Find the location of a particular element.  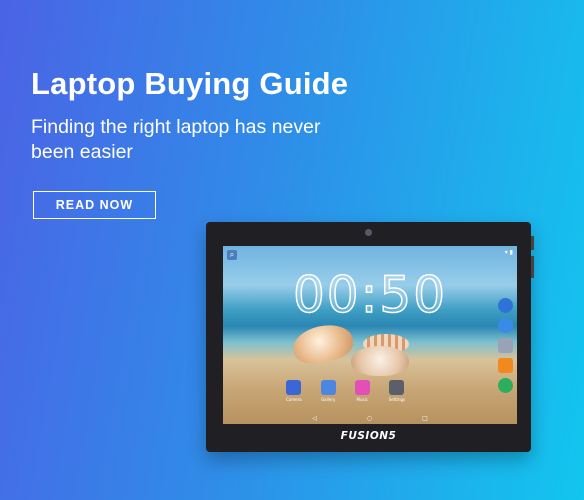

back-icon: ◁ is located at coordinates (314, 418).